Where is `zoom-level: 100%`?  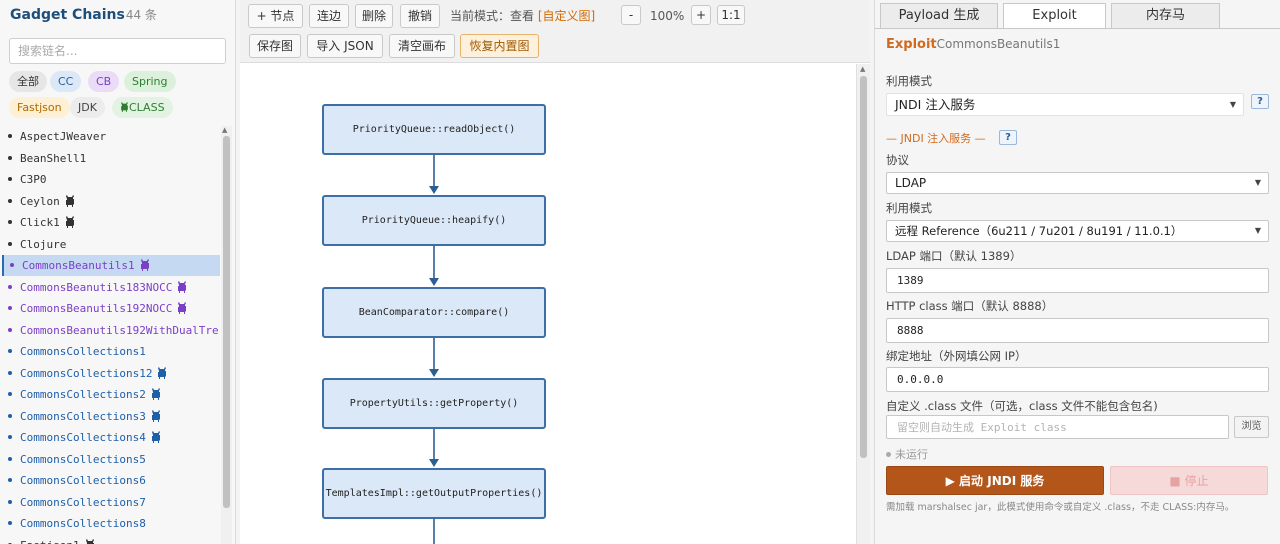
zoom-level: 100% is located at coordinates (667, 16).